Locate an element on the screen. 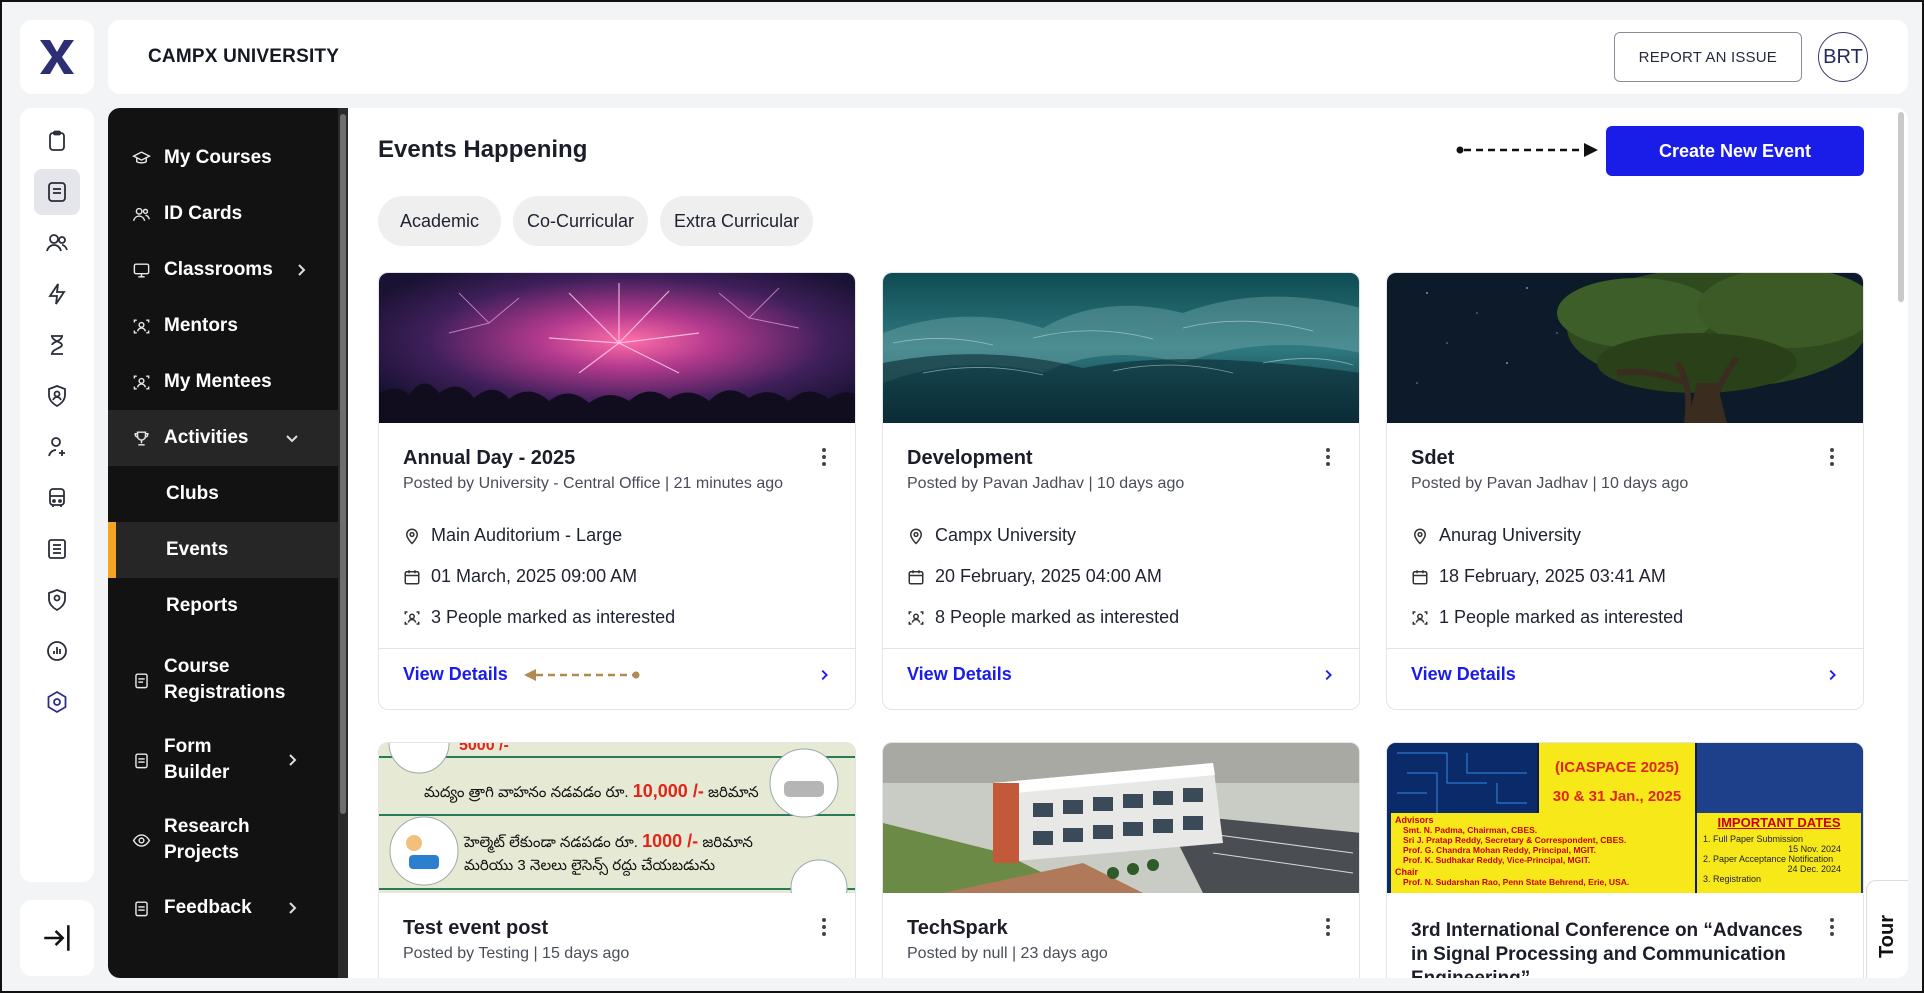  main-scrollbar is located at coordinates (1901, 207).